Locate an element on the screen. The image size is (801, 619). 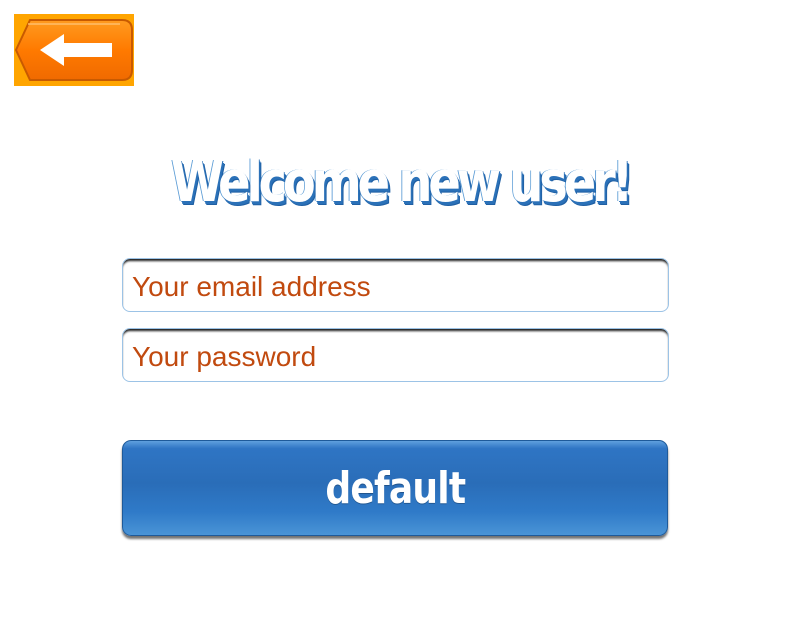
password-input is located at coordinates (395, 355).